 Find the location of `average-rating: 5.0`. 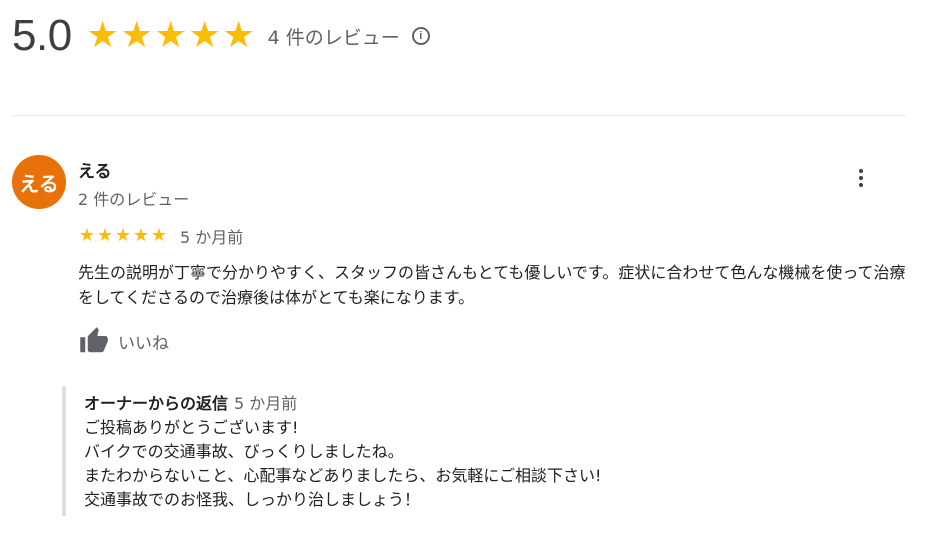

average-rating: 5.0 is located at coordinates (42, 35).